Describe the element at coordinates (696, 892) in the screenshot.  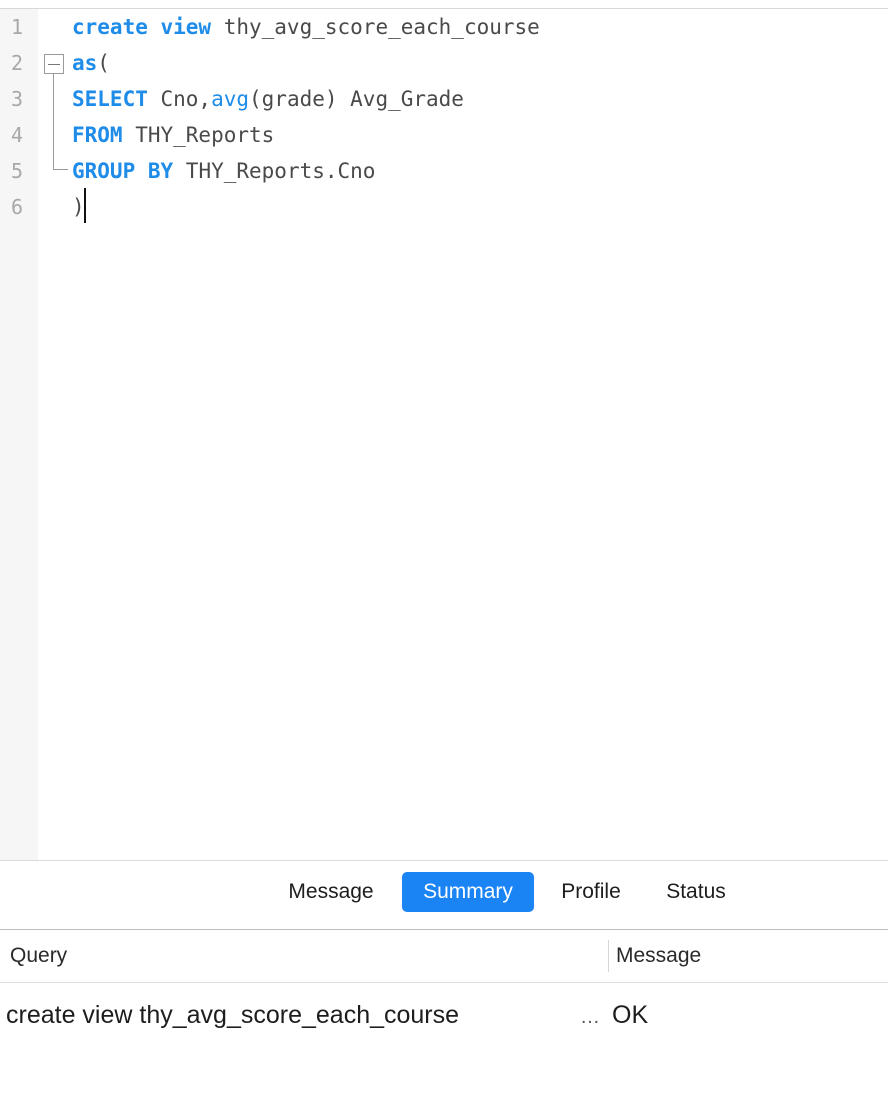
I see `tab-status: Status` at that location.